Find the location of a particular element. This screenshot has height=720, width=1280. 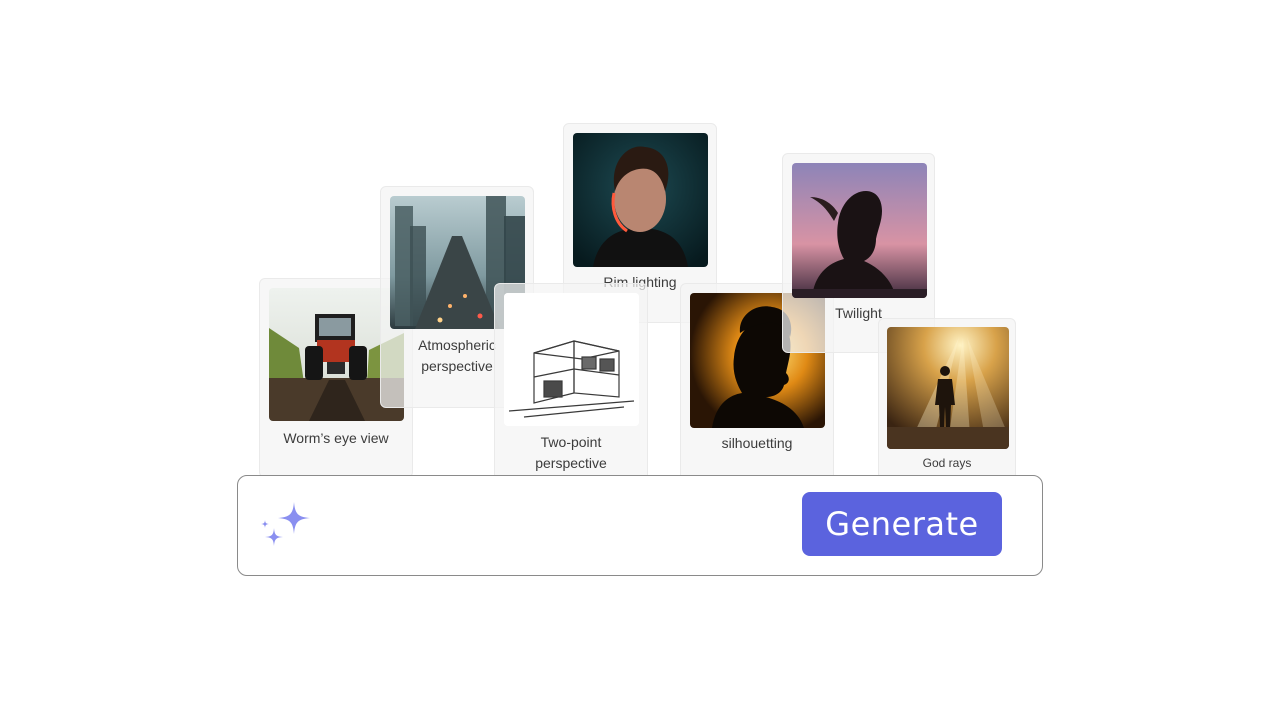

card-two-point-perspective: Two-point perspective is located at coordinates (571, 383).